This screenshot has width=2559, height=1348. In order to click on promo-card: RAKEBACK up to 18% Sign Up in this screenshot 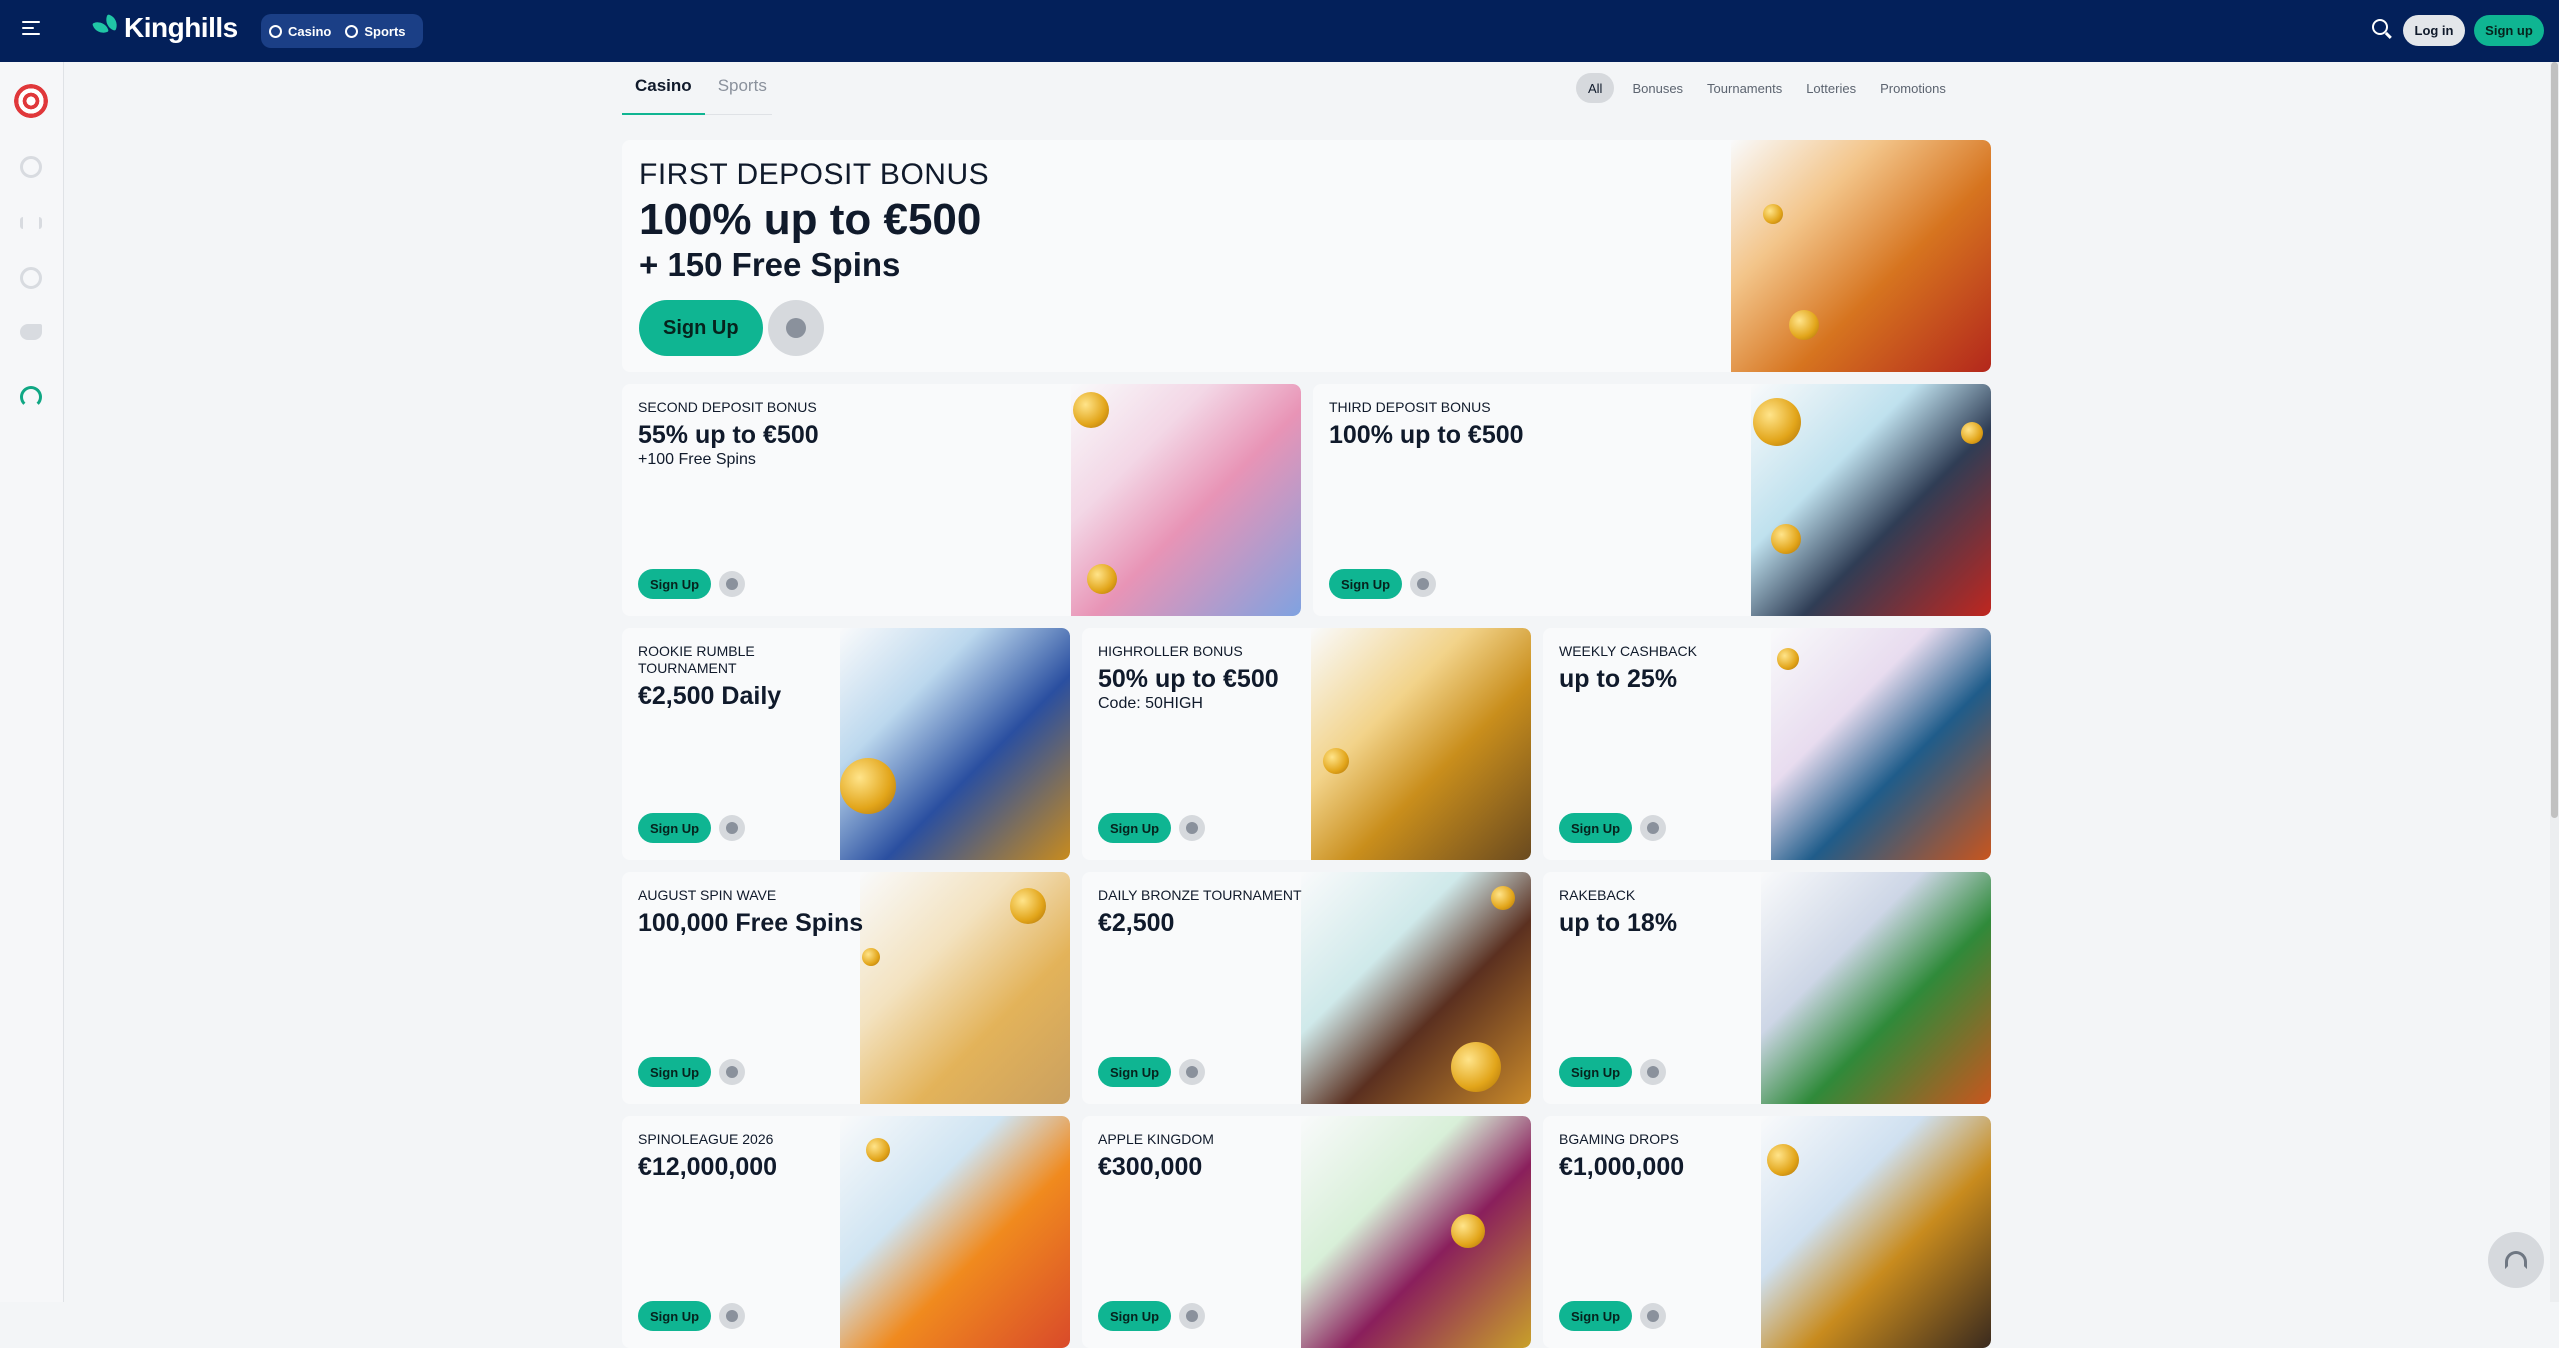, I will do `click(1767, 988)`.